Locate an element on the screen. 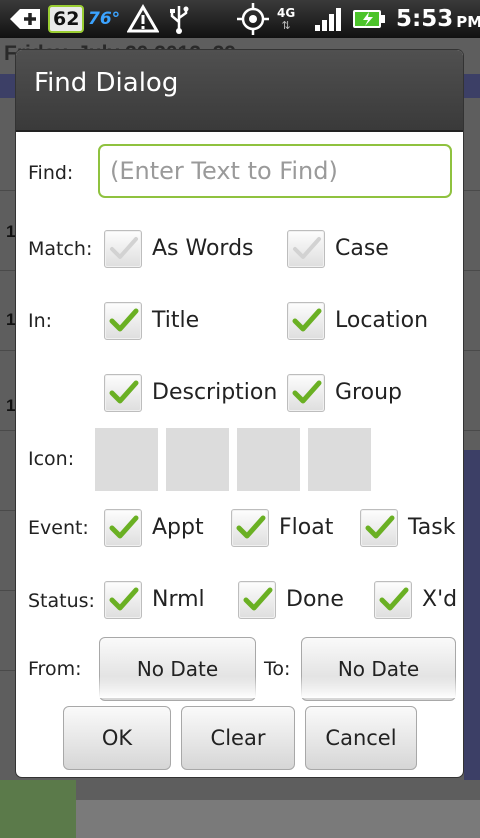 The width and height of the screenshot is (480, 838). find-label: Find: is located at coordinates (51, 173).